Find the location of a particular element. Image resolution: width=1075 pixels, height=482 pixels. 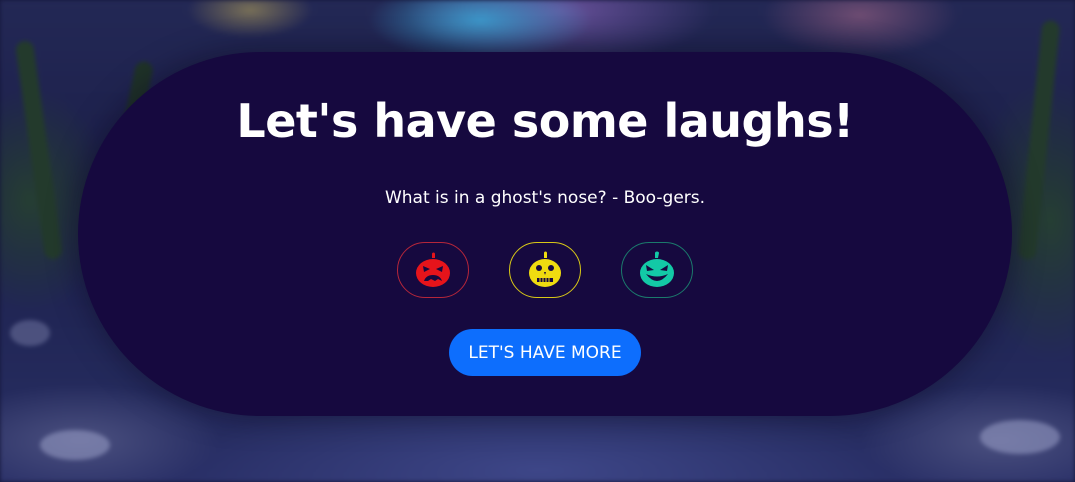

angry-pumpkin-button is located at coordinates (433, 270).